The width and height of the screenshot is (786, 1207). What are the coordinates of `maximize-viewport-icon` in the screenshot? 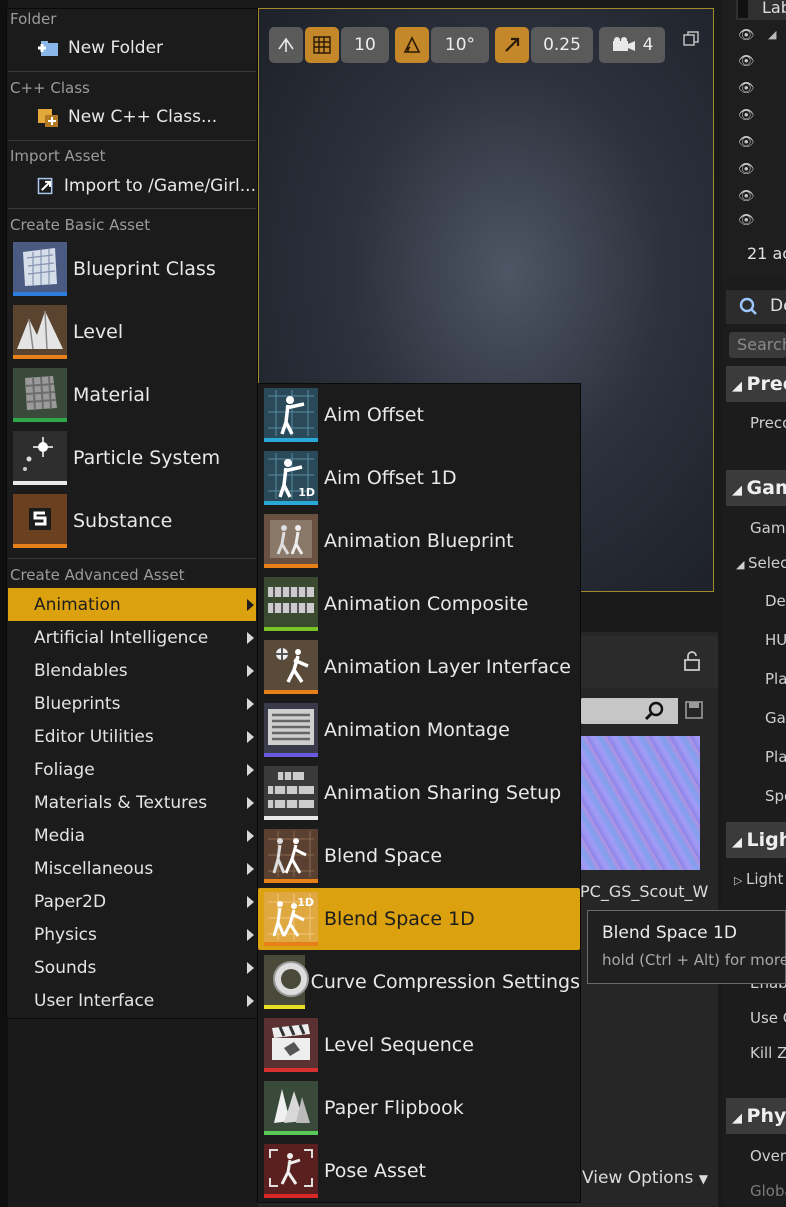 It's located at (691, 39).